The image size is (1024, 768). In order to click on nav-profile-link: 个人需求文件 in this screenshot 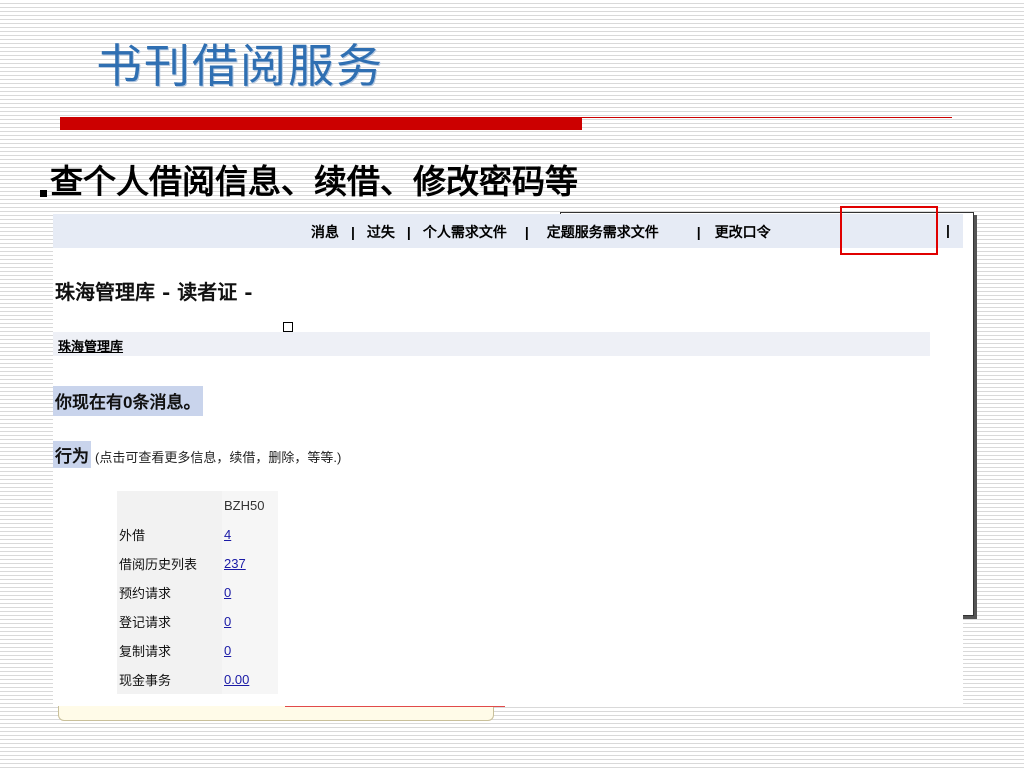, I will do `click(465, 232)`.